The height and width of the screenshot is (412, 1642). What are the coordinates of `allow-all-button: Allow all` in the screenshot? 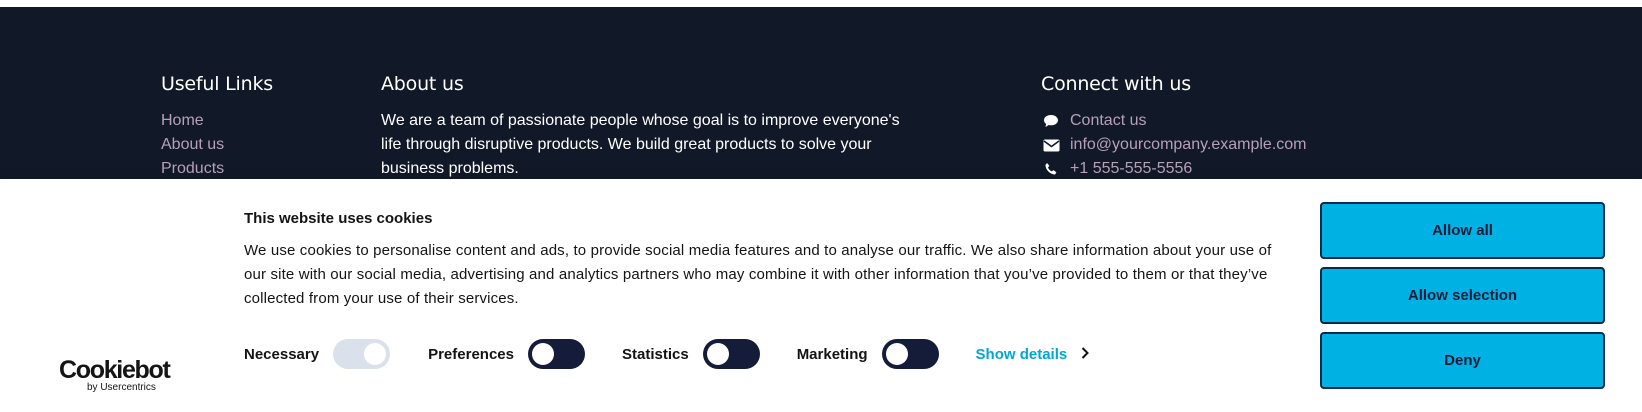 It's located at (1462, 230).